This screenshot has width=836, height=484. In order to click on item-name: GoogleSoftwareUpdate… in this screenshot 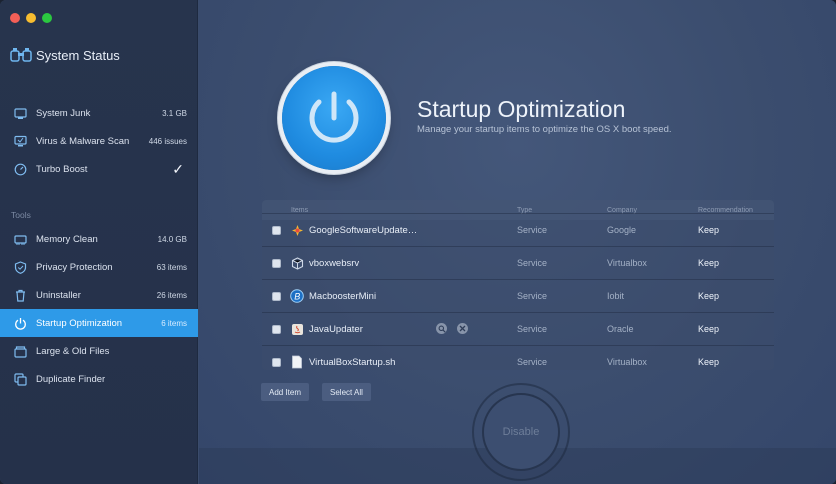, I will do `click(363, 230)`.